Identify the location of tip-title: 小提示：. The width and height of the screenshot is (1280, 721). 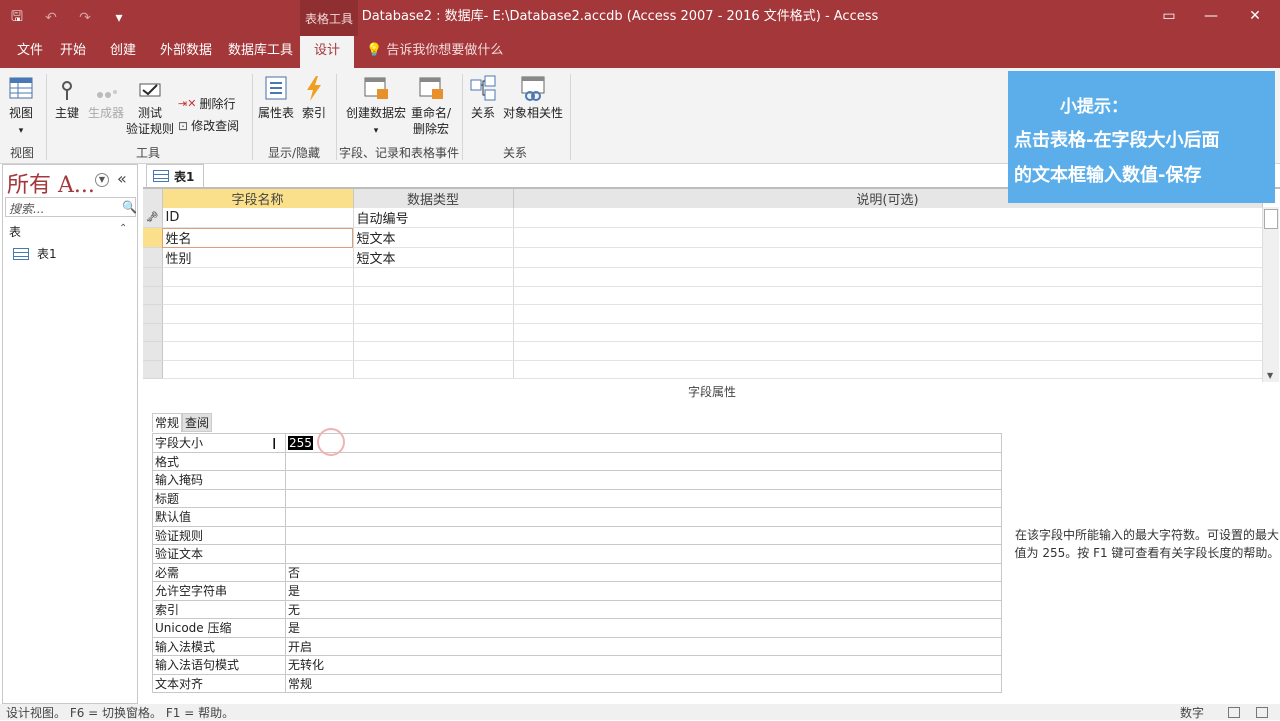
(1094, 107).